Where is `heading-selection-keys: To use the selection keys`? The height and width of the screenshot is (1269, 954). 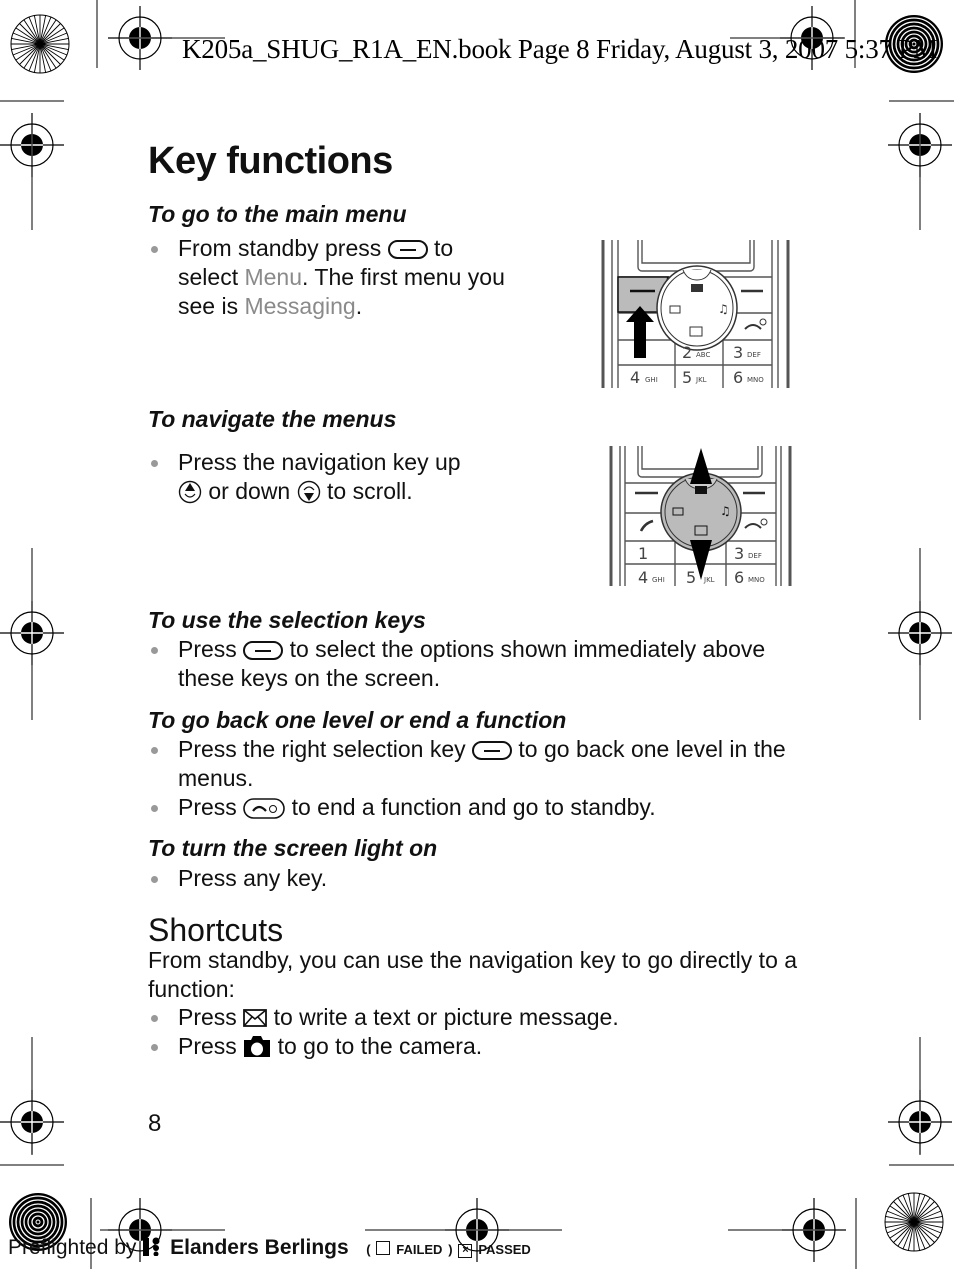 heading-selection-keys: To use the selection keys is located at coordinates (287, 620).